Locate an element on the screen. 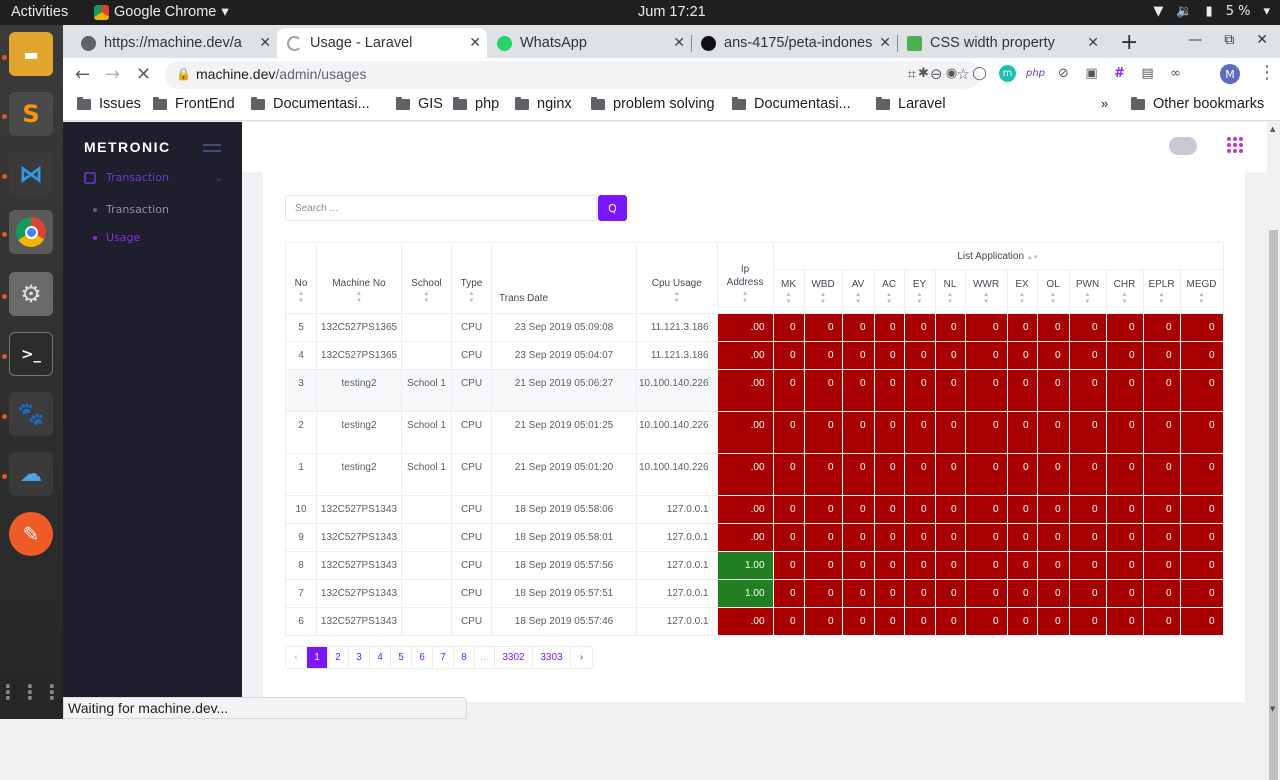 The width and height of the screenshot is (1280, 780). cloud-monitor-icon: ☁ is located at coordinates (31, 474).